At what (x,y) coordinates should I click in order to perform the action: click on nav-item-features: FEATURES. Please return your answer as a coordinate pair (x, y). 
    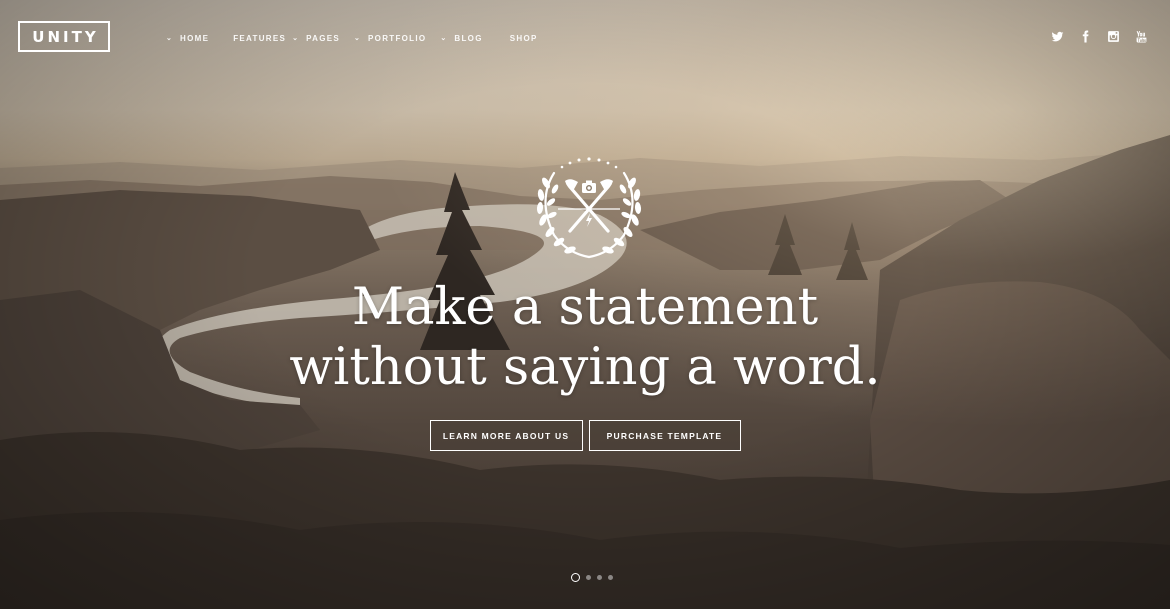
    Looking at the image, I should click on (259, 38).